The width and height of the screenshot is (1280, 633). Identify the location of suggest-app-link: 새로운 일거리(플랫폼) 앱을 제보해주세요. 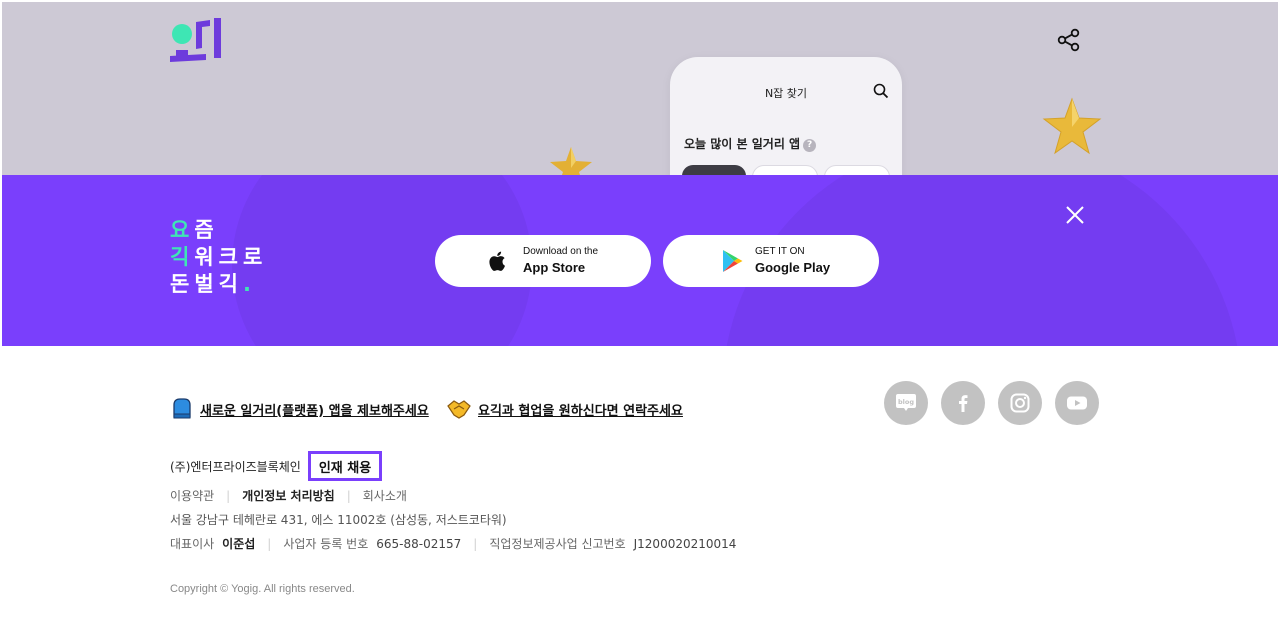
(299, 409).